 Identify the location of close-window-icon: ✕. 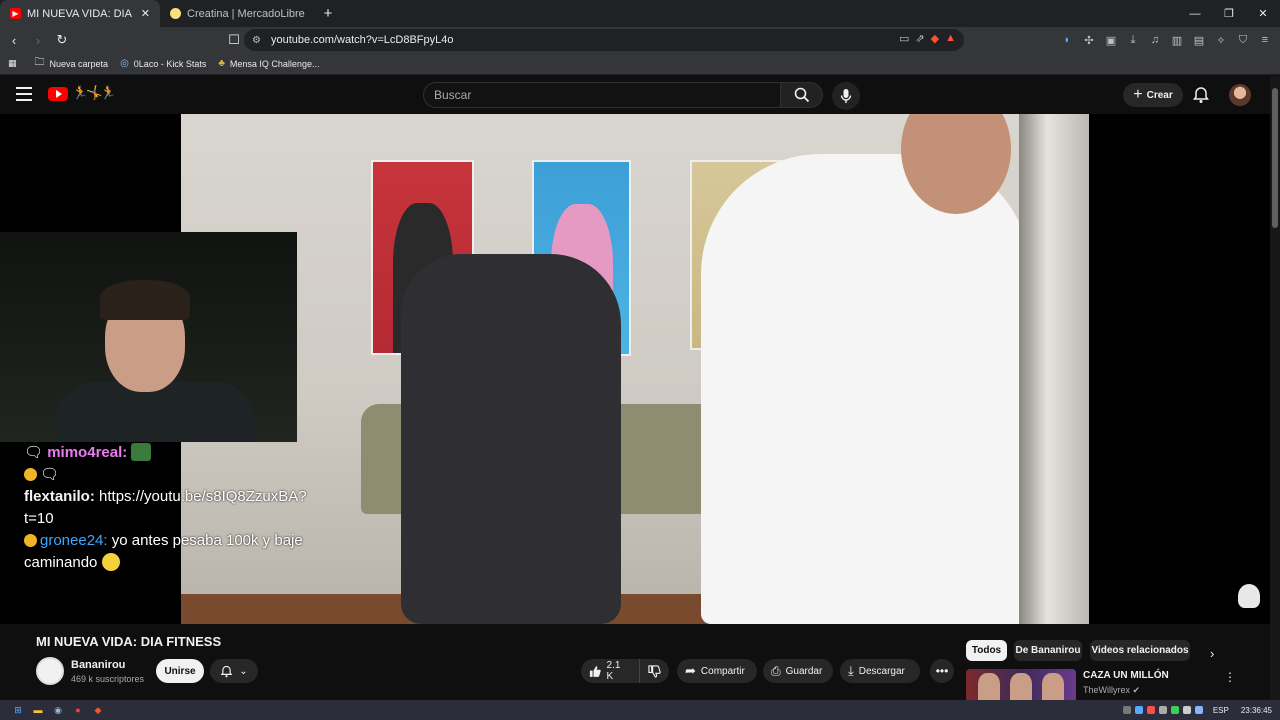
(1263, 13).